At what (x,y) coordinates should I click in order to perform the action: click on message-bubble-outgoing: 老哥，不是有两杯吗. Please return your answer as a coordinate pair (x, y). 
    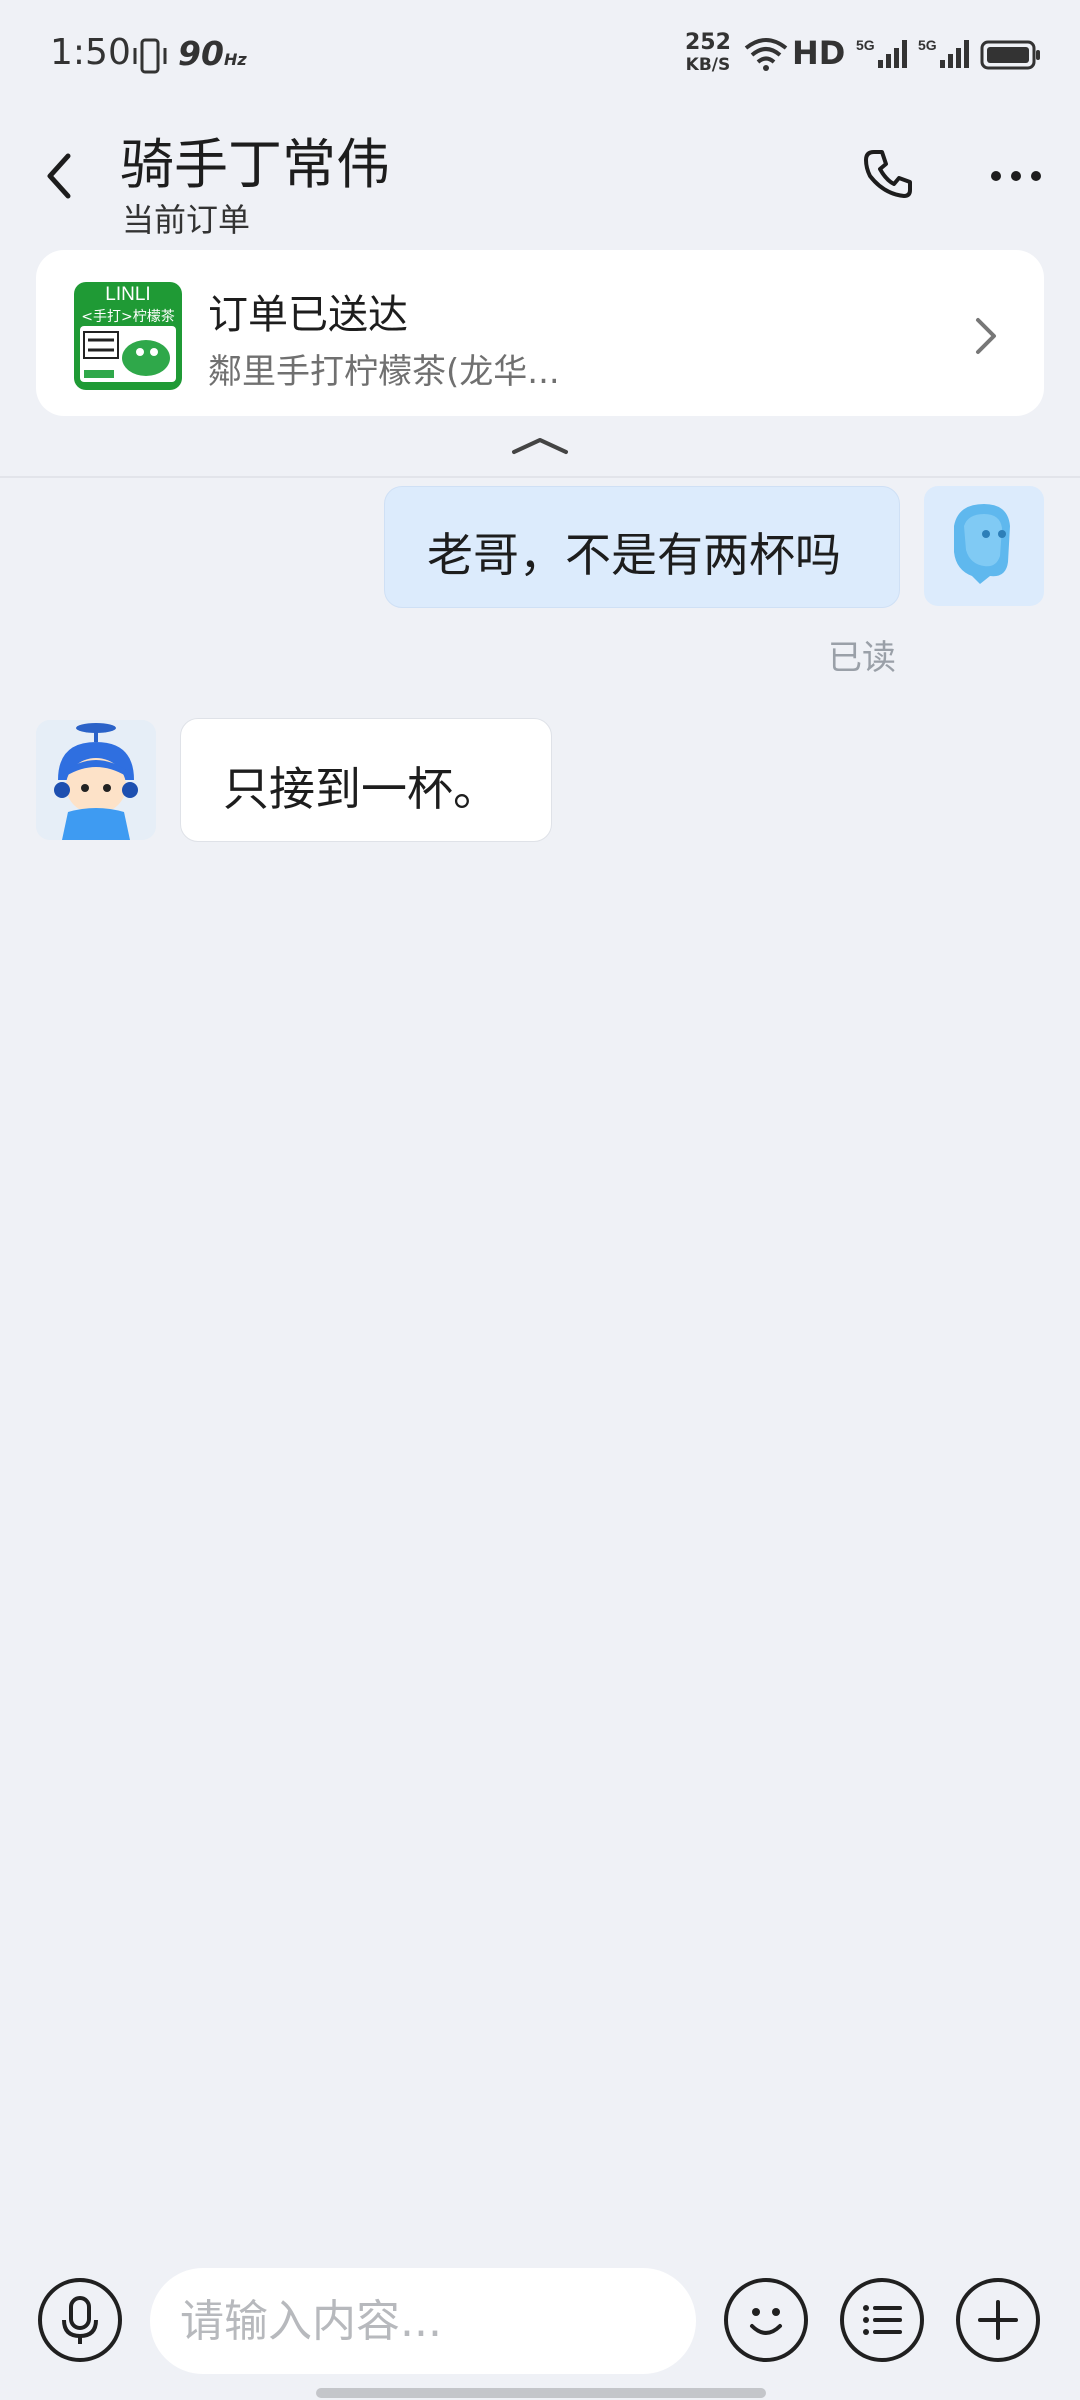
    Looking at the image, I should click on (642, 547).